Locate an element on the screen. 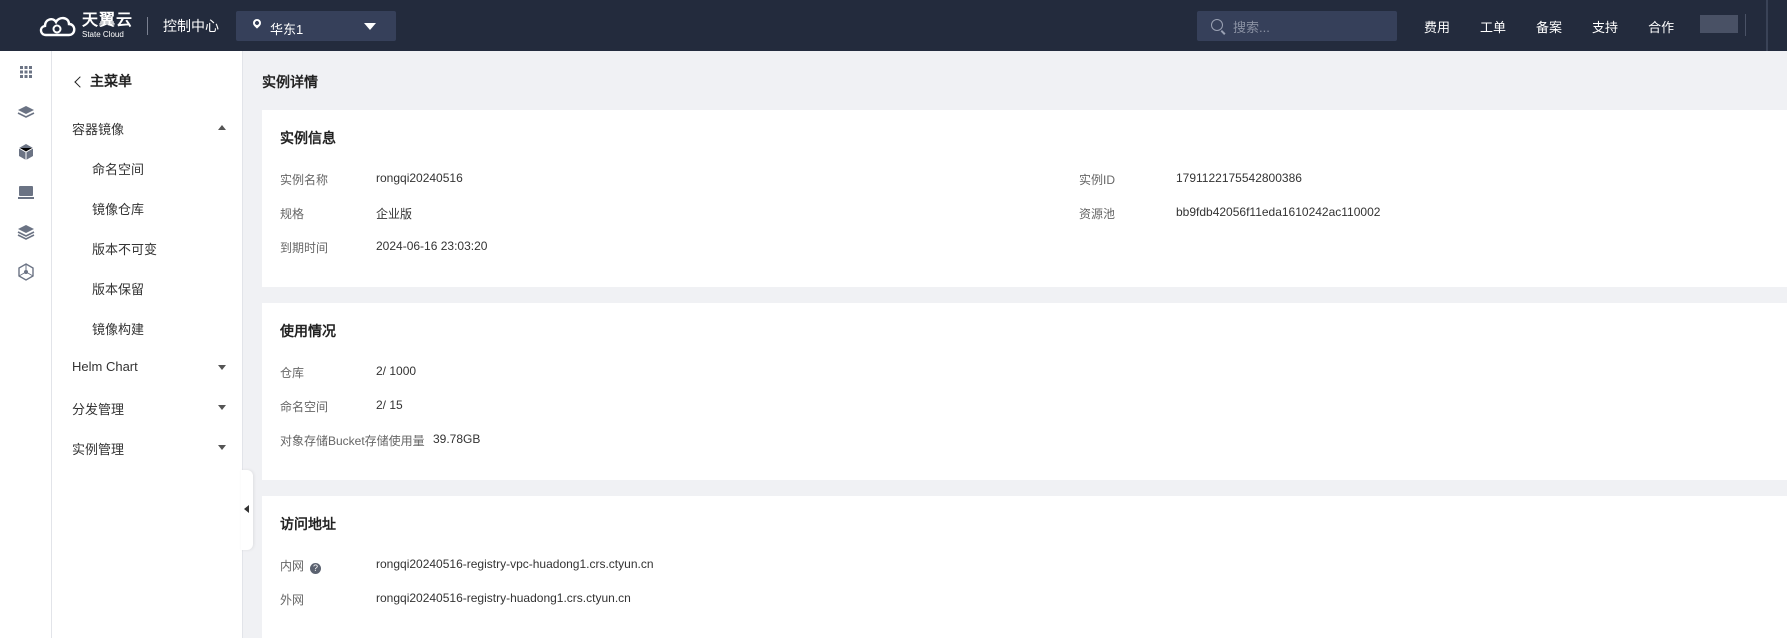 Image resolution: width=1787 pixels, height=638 pixels. top-nav: 费用 工单 备案 支持 合作 is located at coordinates (1564, 26).